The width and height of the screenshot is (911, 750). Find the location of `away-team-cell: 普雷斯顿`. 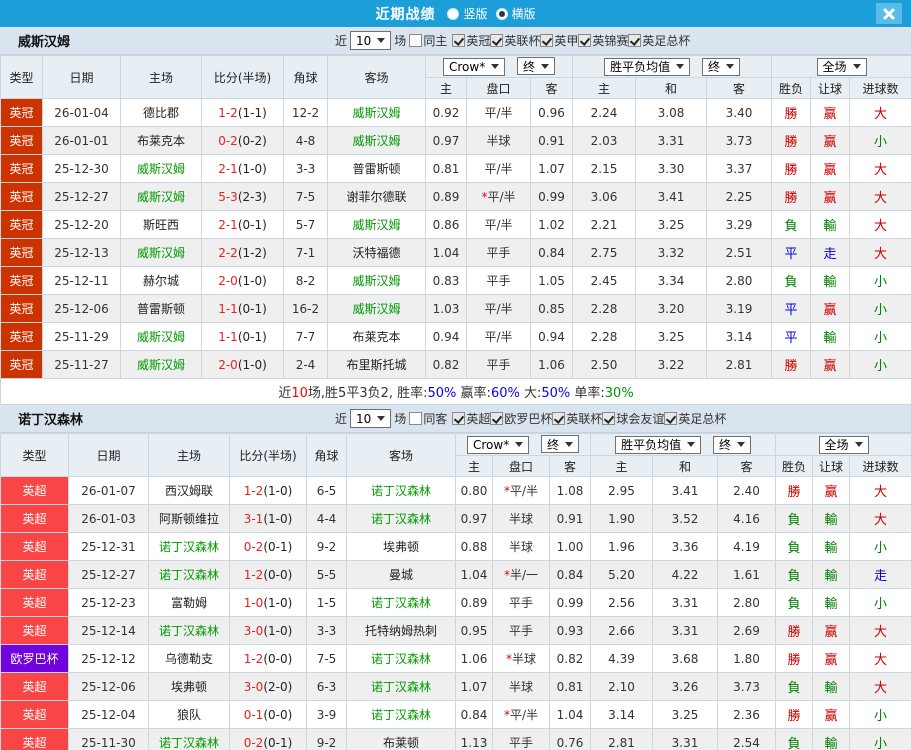

away-team-cell: 普雷斯顿 is located at coordinates (376, 168).